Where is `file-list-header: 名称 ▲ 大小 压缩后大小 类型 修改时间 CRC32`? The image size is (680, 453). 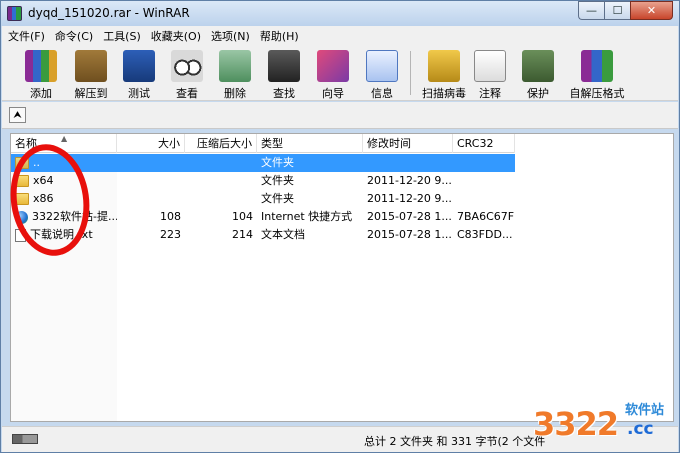
file-list-header: 名称 ▲ 大小 压缩后大小 类型 修改时间 CRC32 is located at coordinates (263, 143).